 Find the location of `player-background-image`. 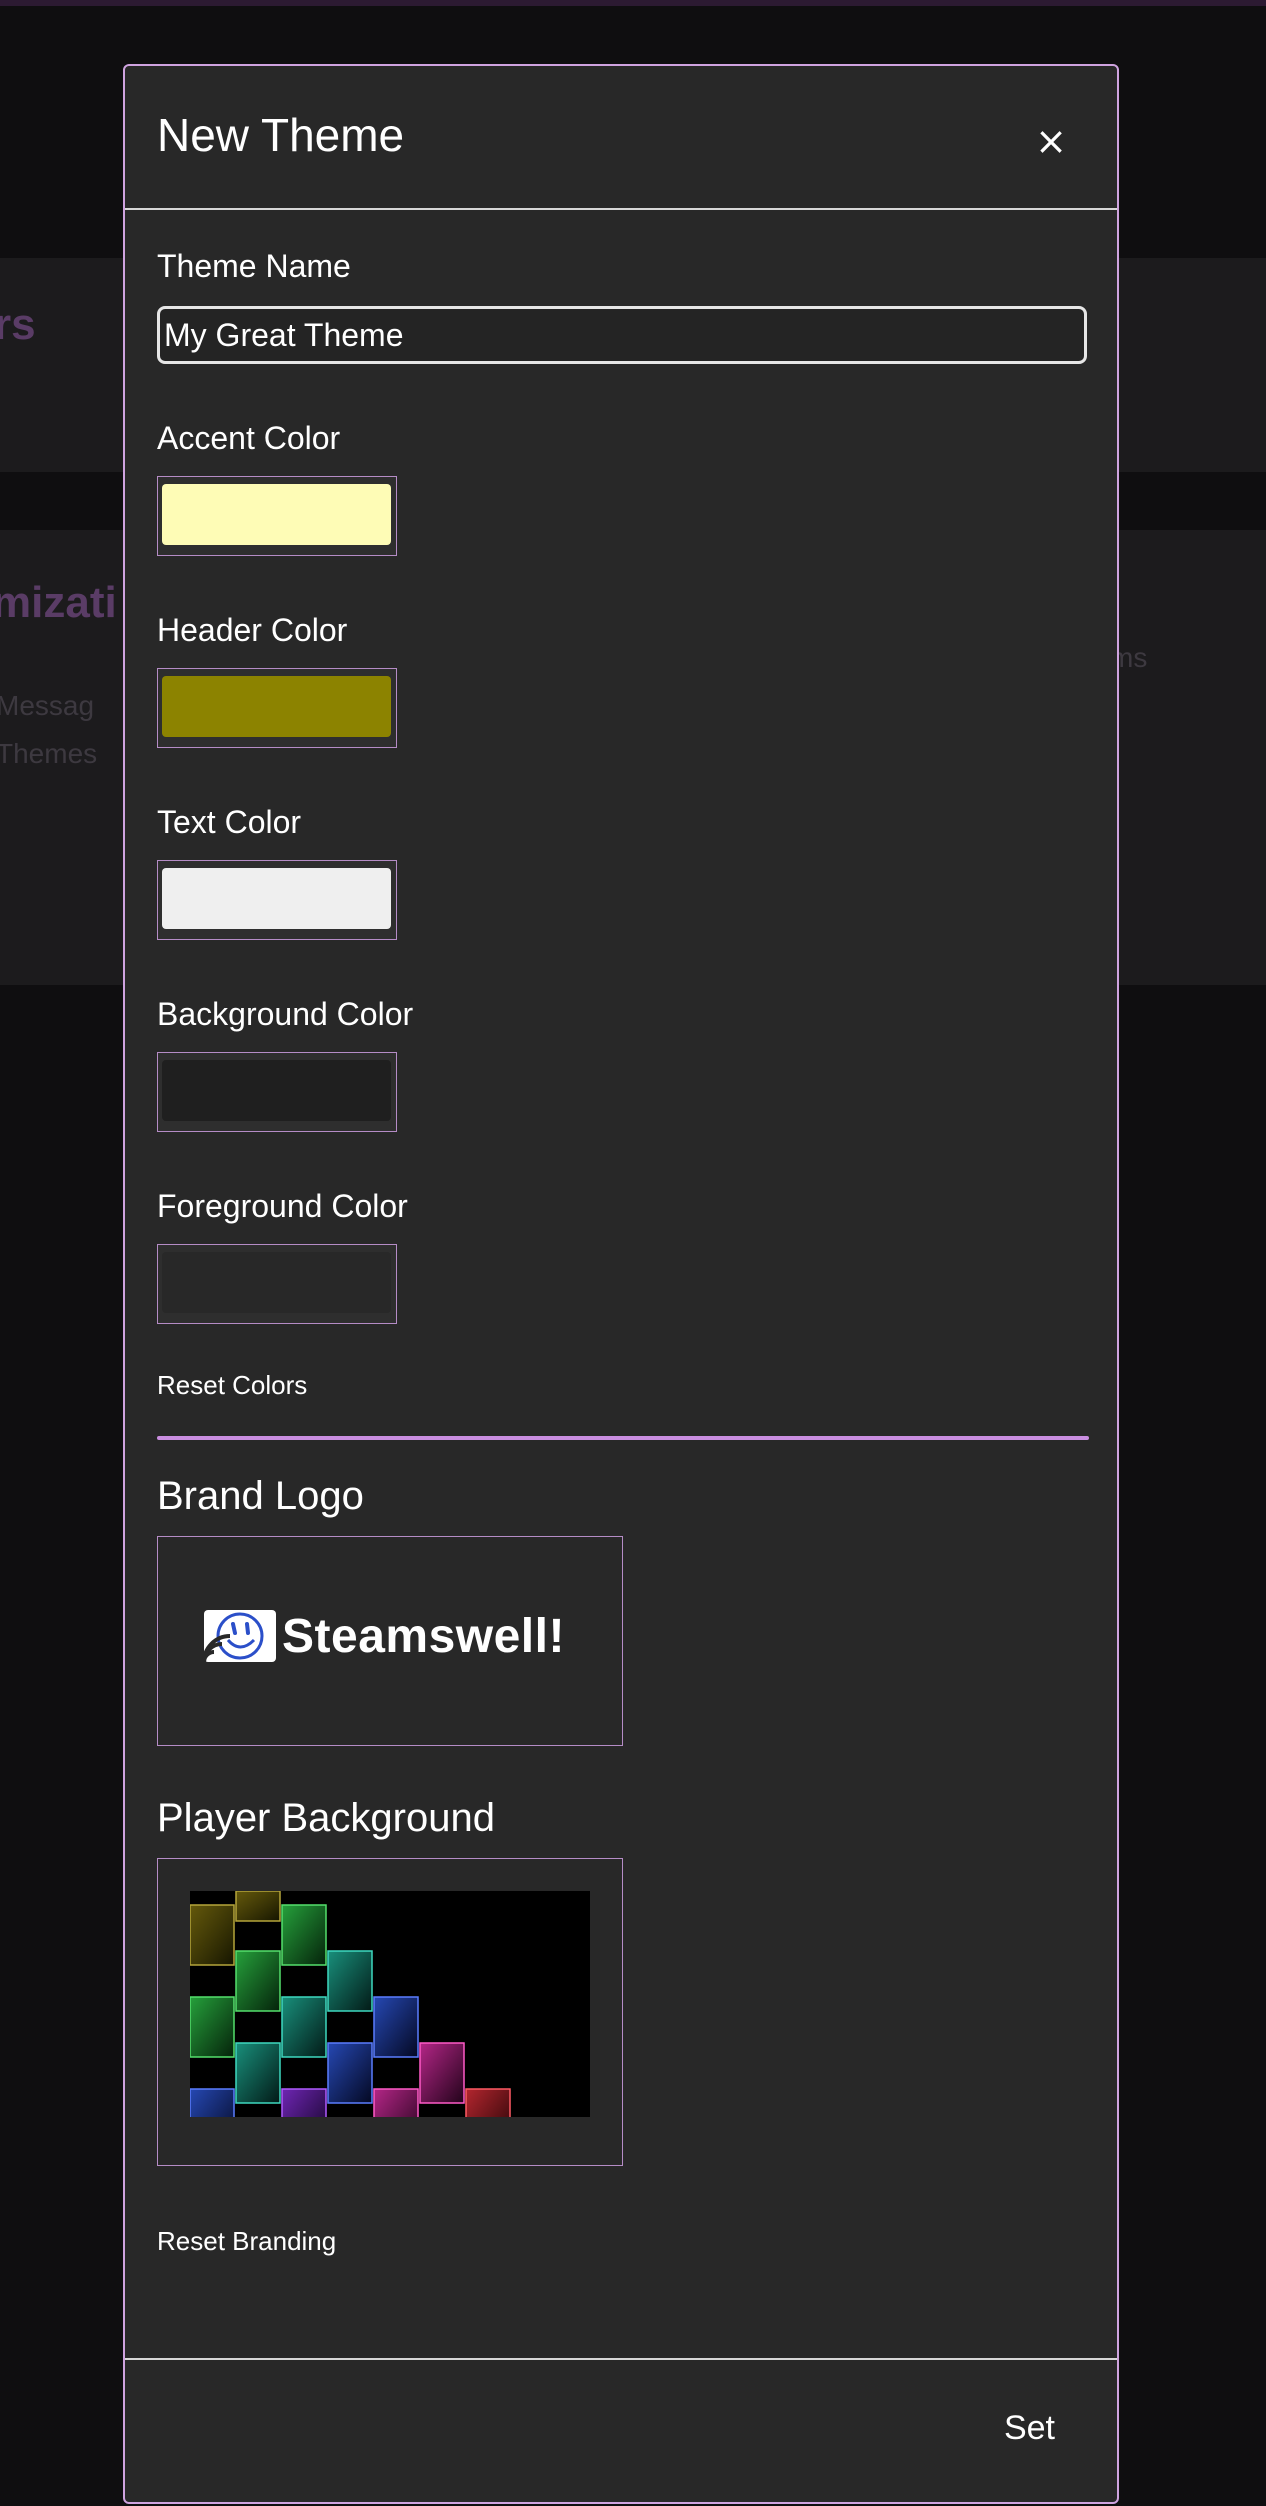

player-background-image is located at coordinates (390, 2004).